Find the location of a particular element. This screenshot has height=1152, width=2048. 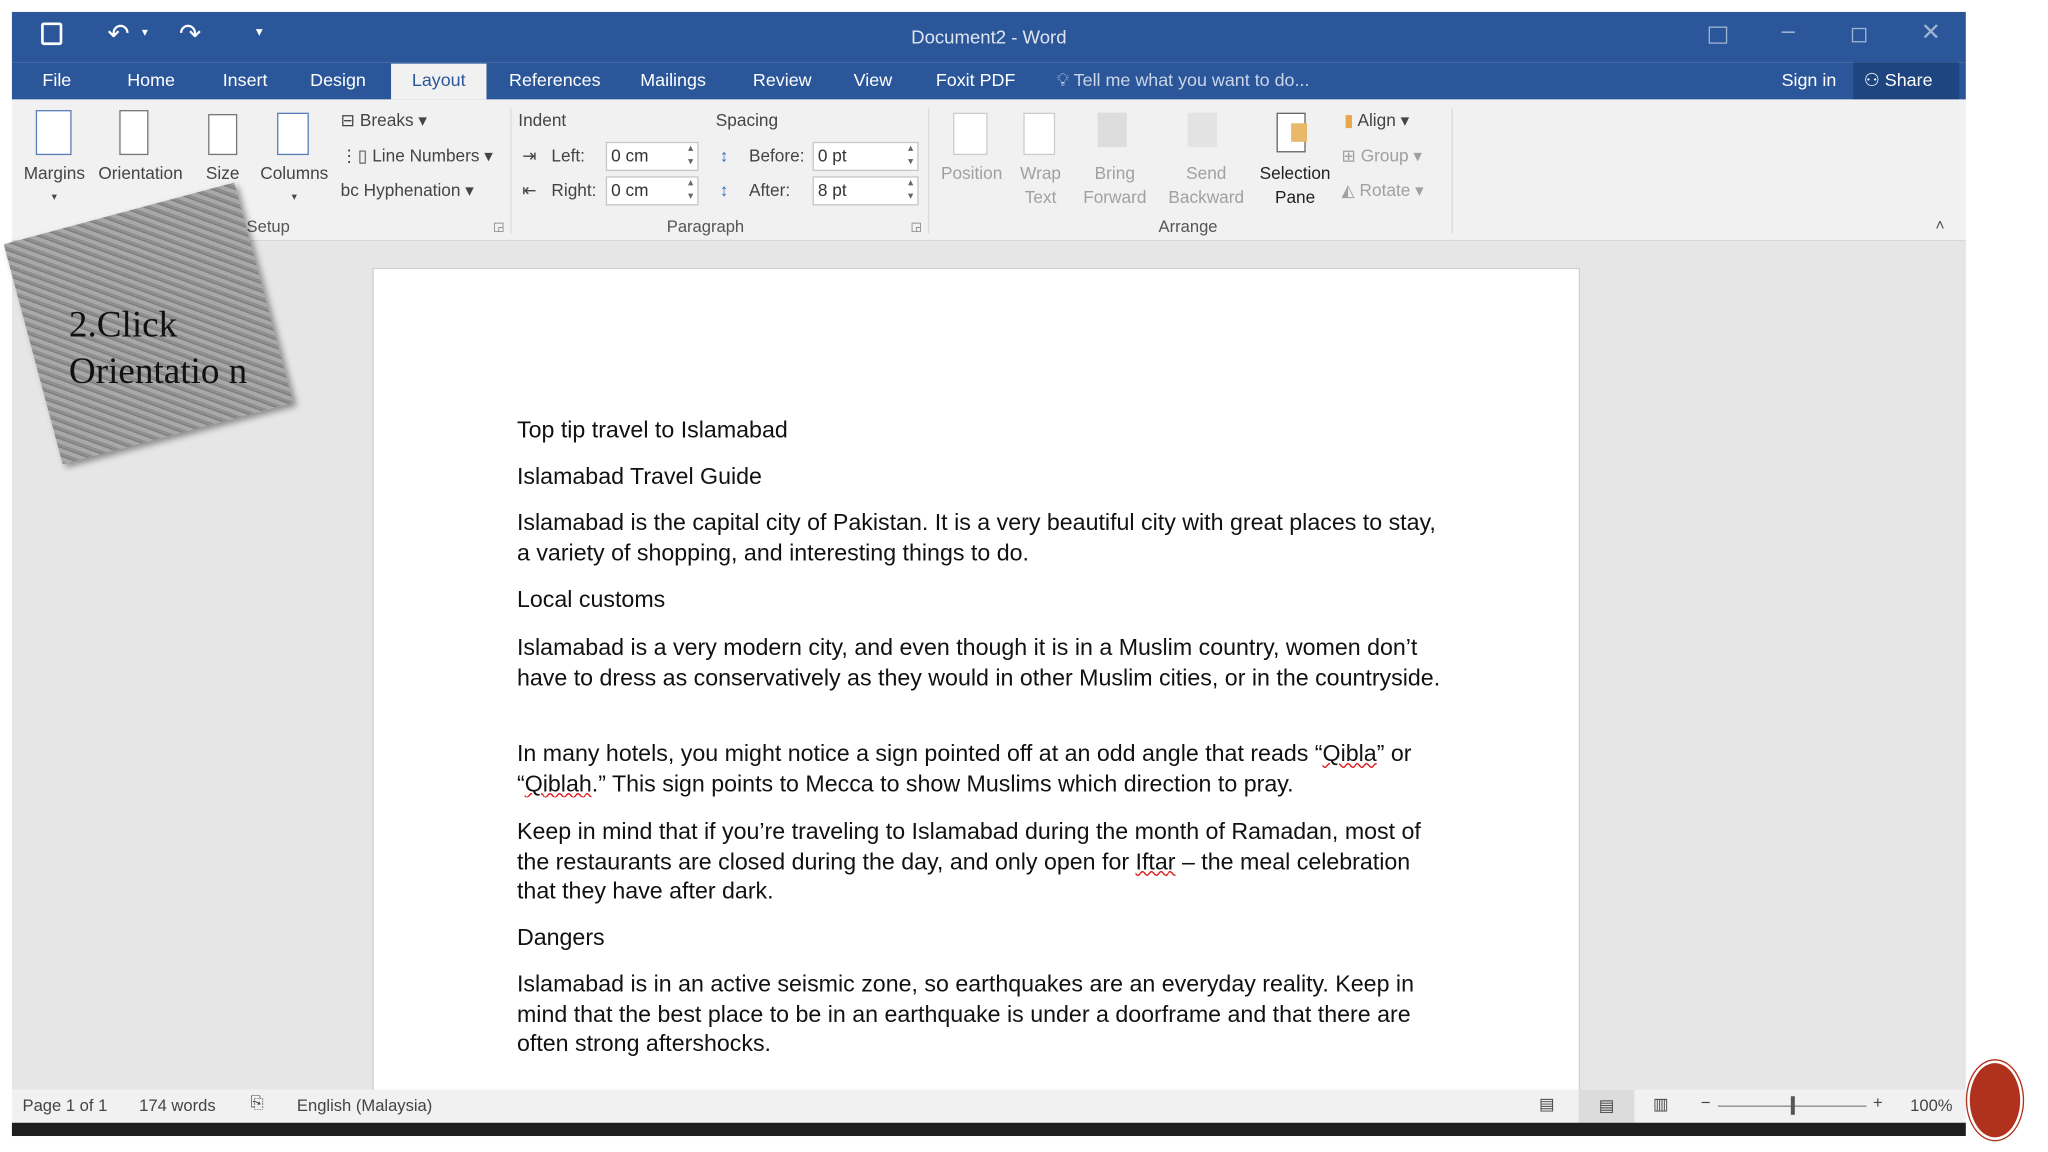

person-add-icon: ⚇ is located at coordinates (1871, 80).